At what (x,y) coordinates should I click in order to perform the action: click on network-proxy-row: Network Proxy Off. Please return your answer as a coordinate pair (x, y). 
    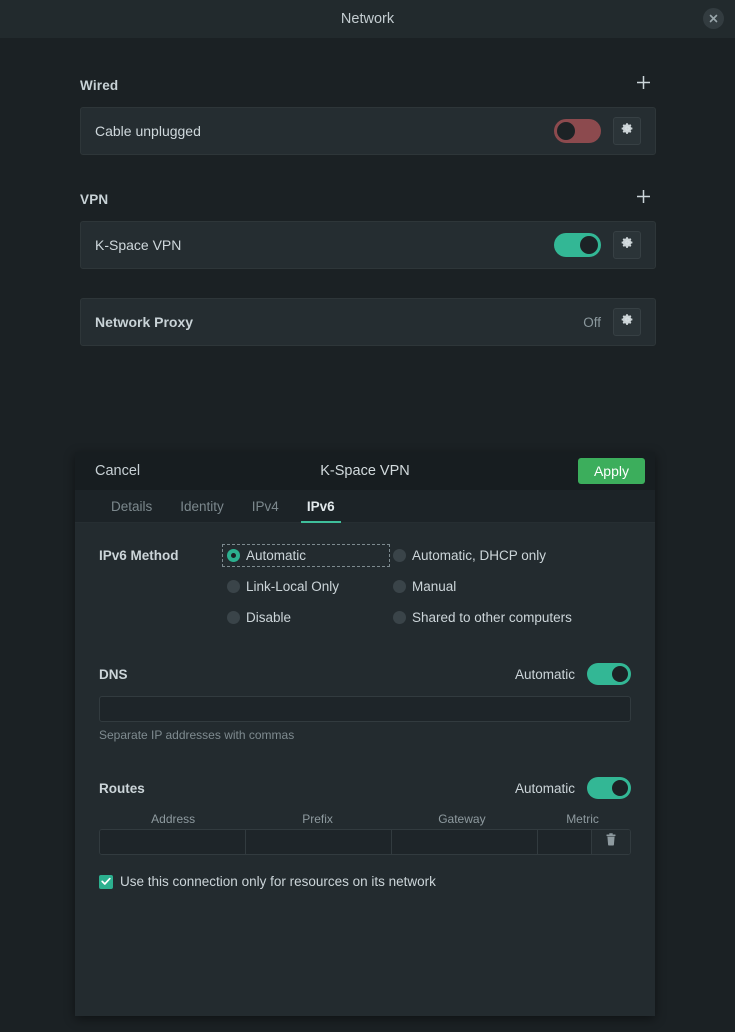
    Looking at the image, I should click on (368, 322).